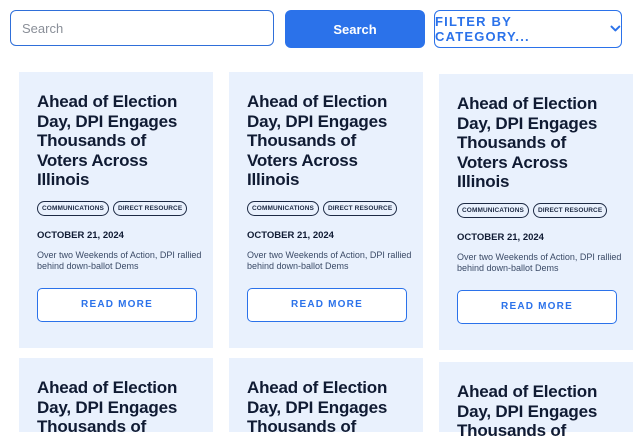 This screenshot has width=635, height=441. What do you see at coordinates (355, 29) in the screenshot?
I see `search-button: Search` at bounding box center [355, 29].